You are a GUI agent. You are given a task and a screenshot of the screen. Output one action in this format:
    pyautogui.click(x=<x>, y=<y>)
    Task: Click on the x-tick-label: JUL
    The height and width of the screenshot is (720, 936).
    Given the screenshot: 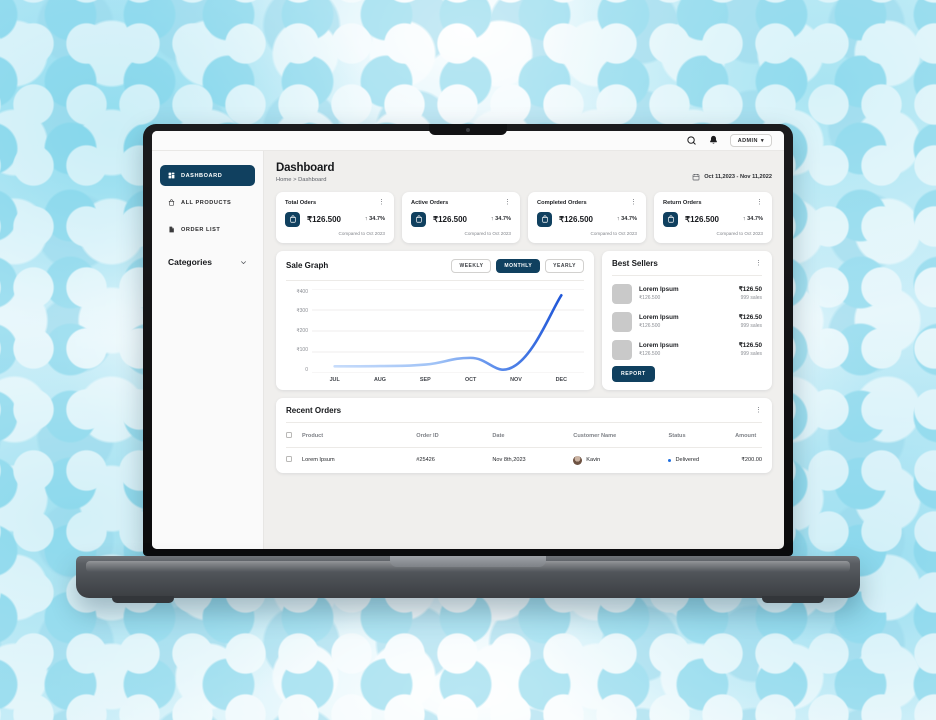 What is the action you would take?
    pyautogui.click(x=334, y=379)
    